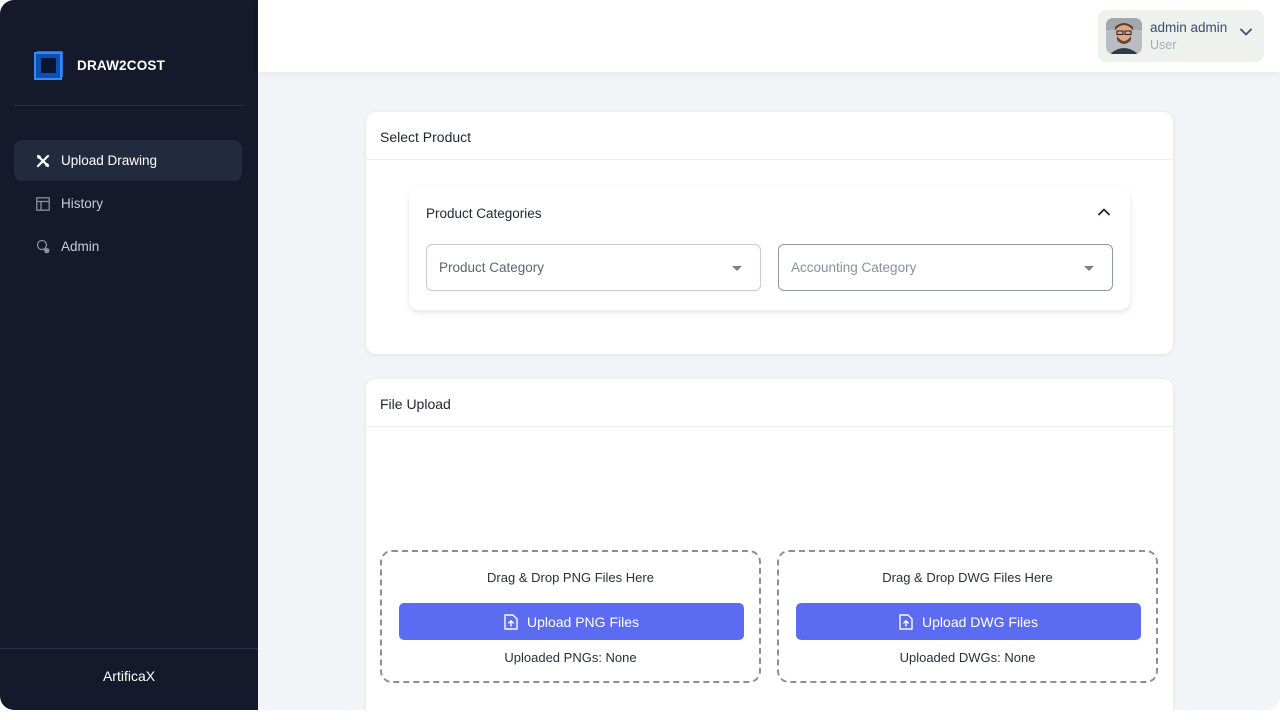 The height and width of the screenshot is (720, 1280). What do you see at coordinates (43, 204) in the screenshot?
I see `table-icon` at bounding box center [43, 204].